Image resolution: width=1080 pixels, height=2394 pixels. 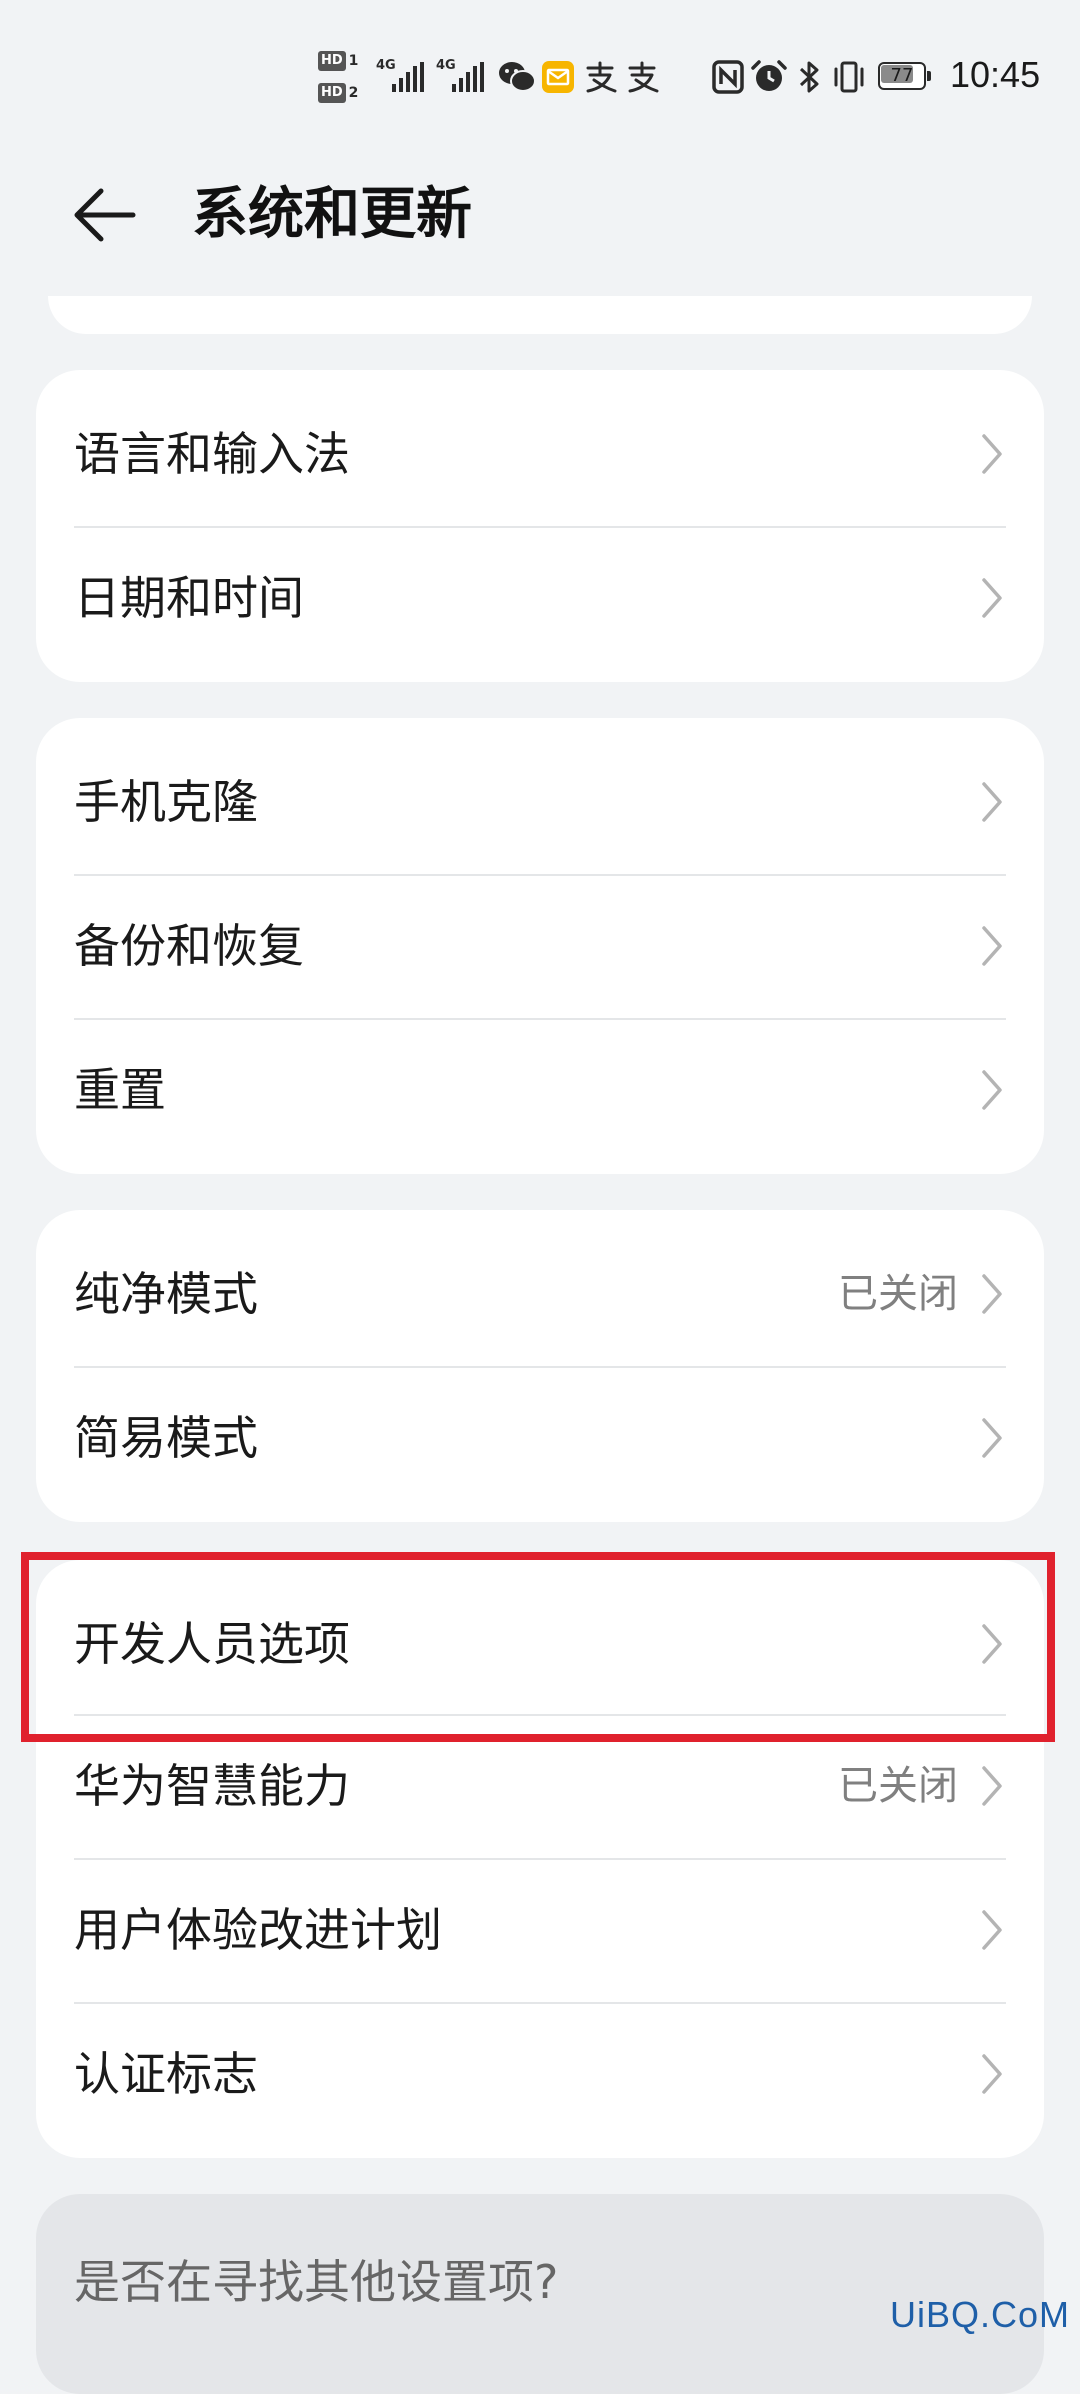 I want to click on hd-voice-sim2-indicator: HD 2, so click(x=343, y=93).